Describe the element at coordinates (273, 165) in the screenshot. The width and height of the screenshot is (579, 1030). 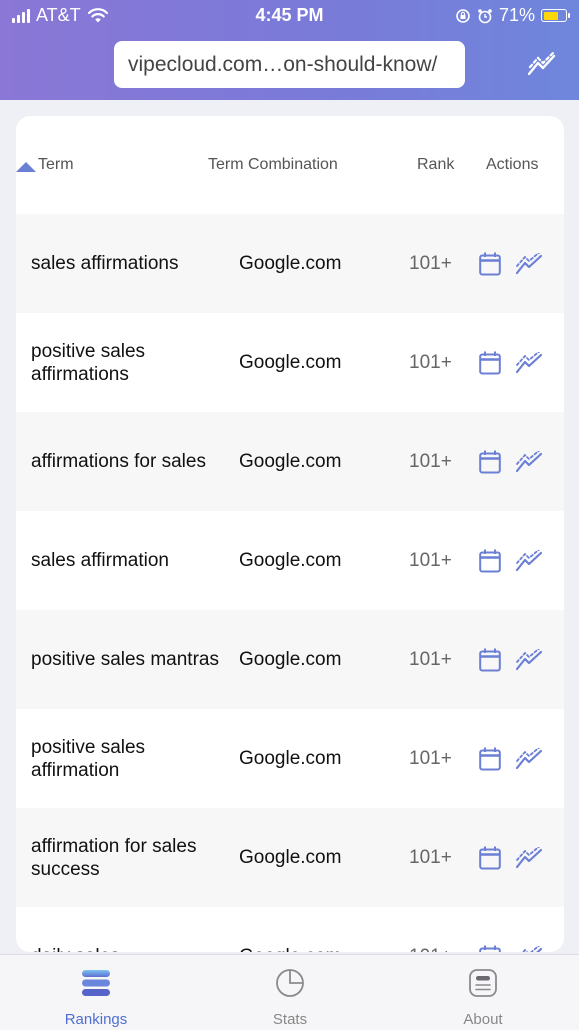
I see `header-term-combination: Term Combination` at that location.